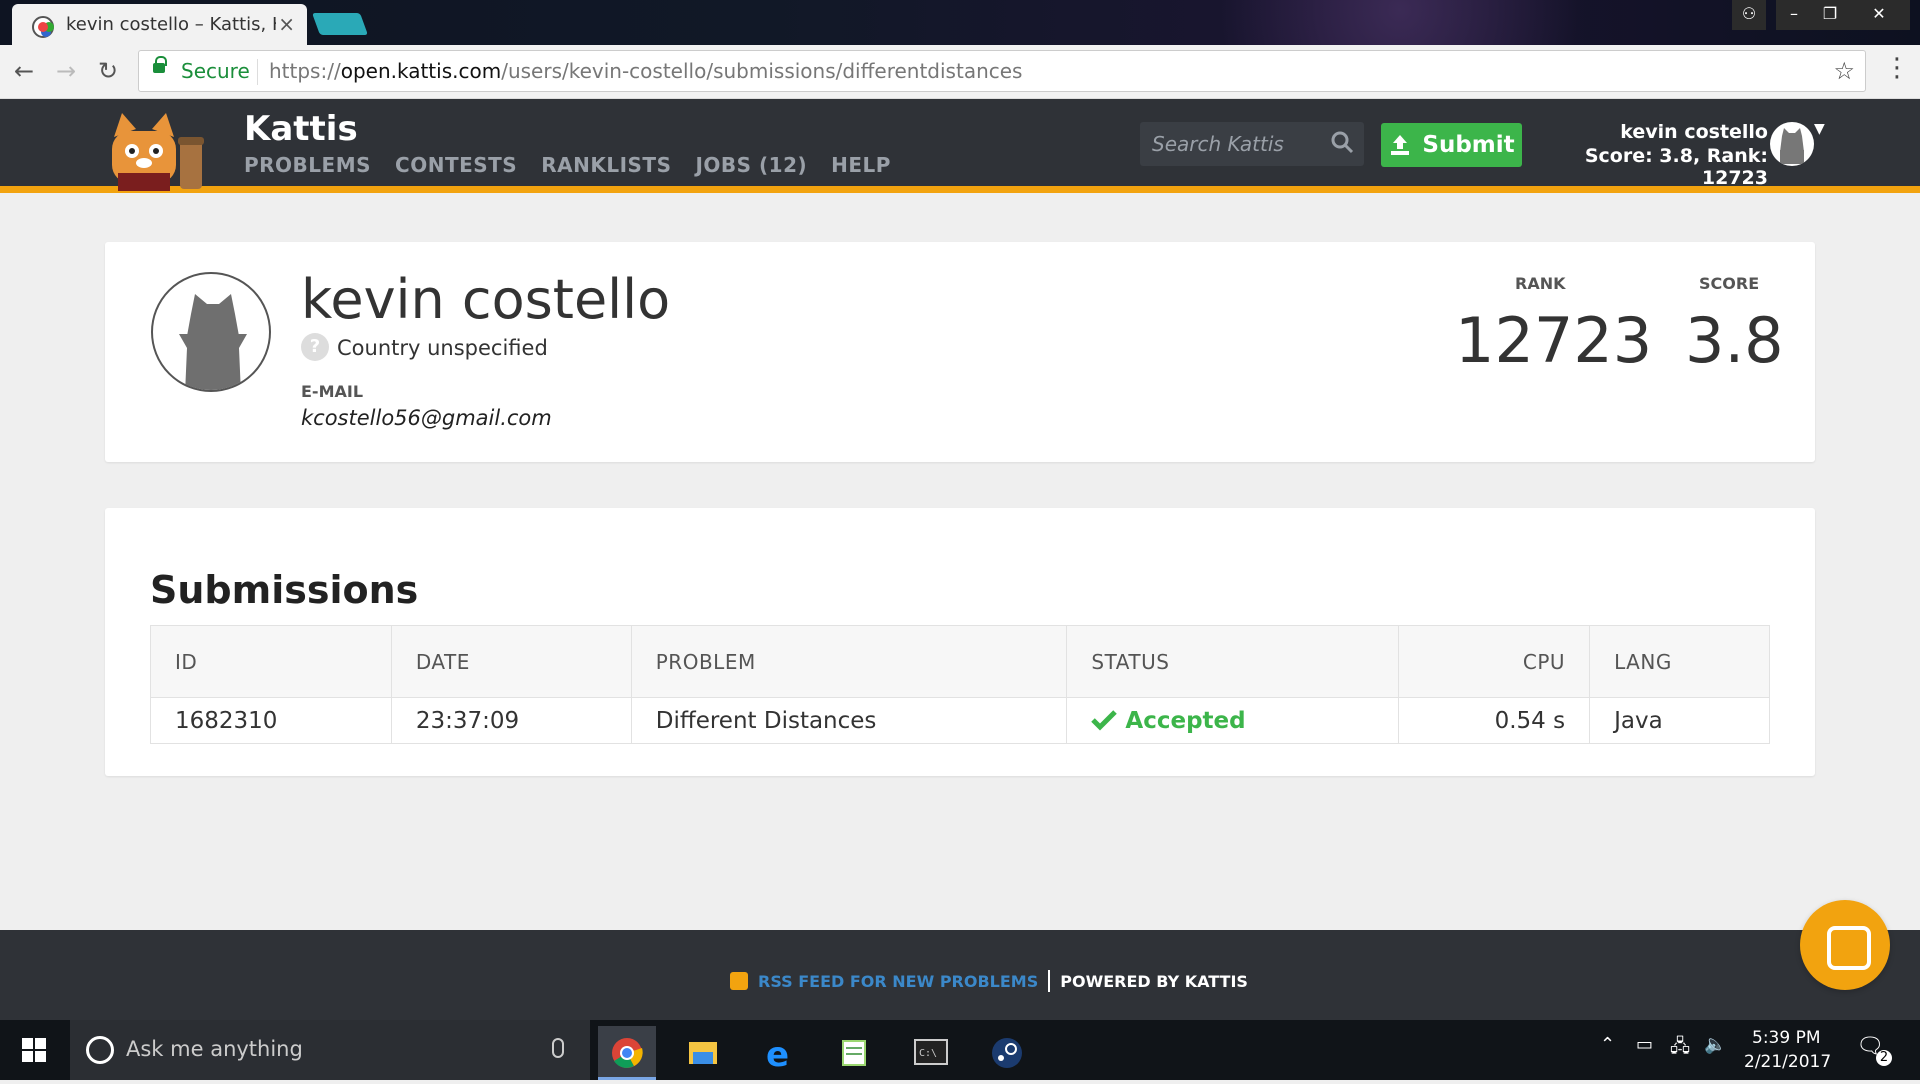 Image resolution: width=1920 pixels, height=1084 pixels. I want to click on submission-lang: Java, so click(1679, 720).